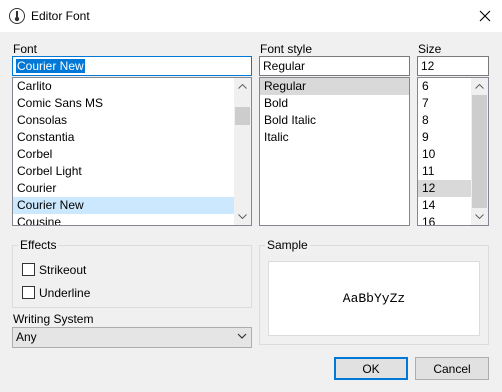  Describe the element at coordinates (38, 245) in the screenshot. I see `effects-title: Effects` at that location.